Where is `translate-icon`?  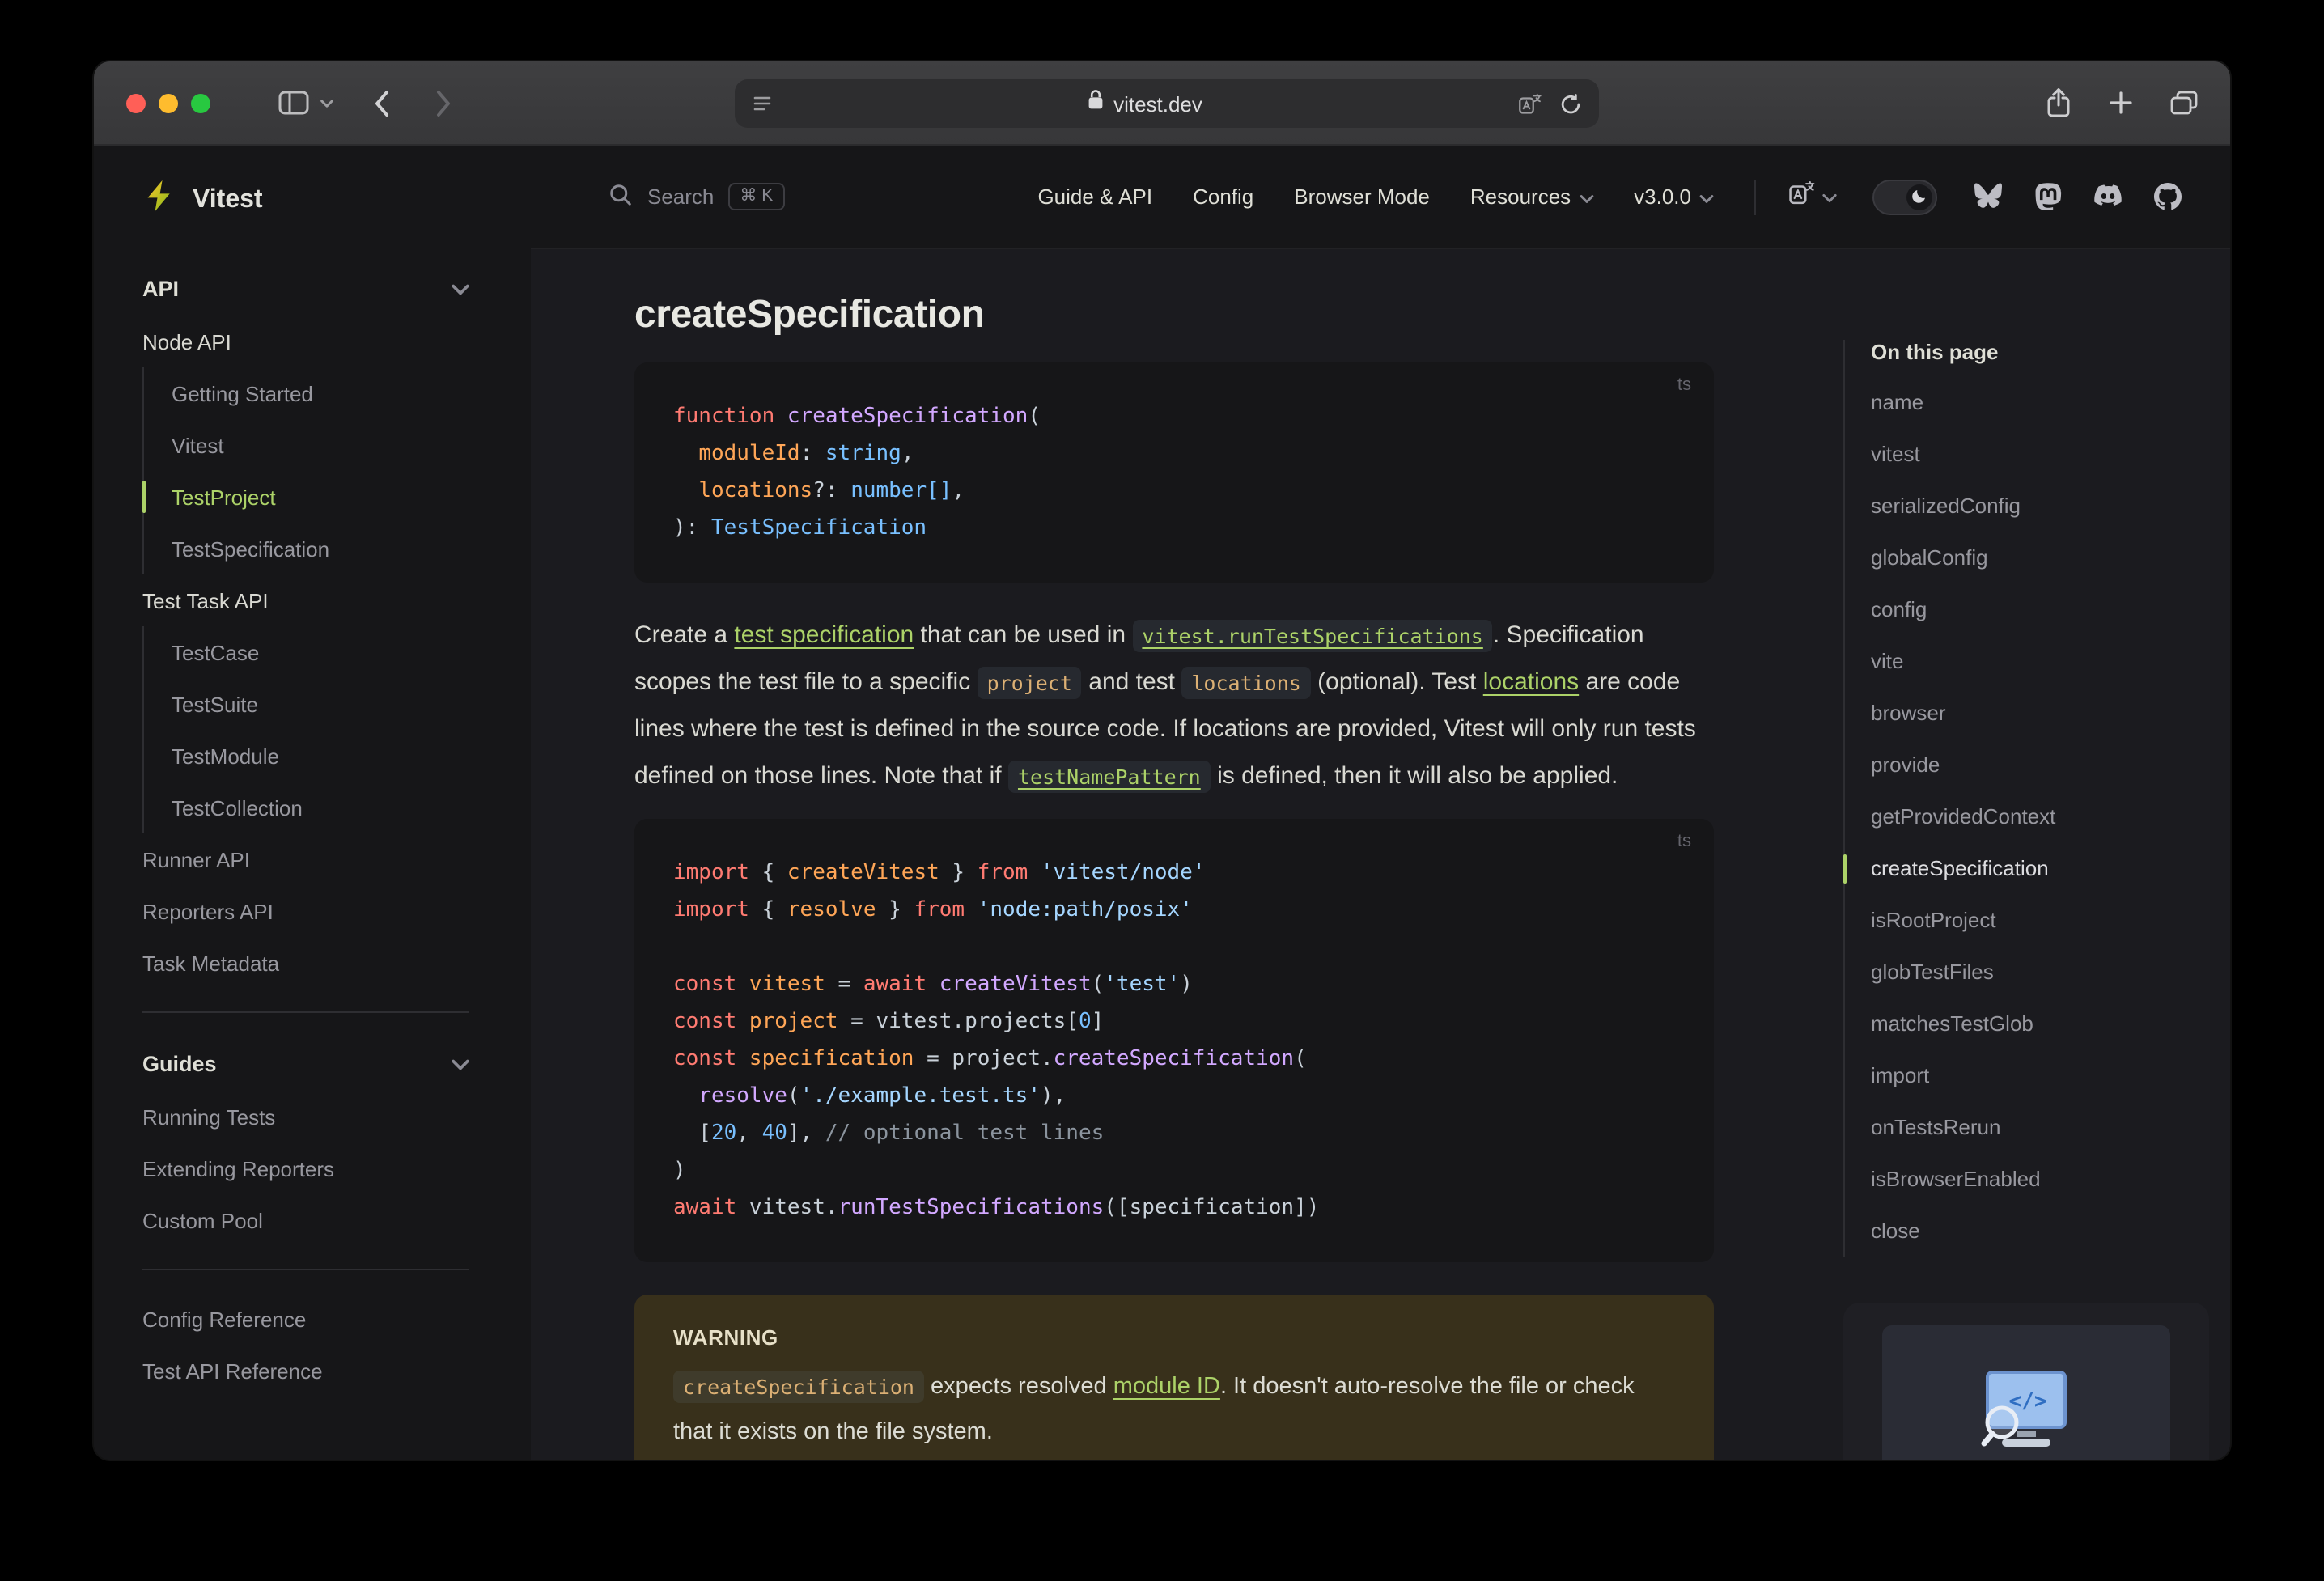 translate-icon is located at coordinates (1530, 103).